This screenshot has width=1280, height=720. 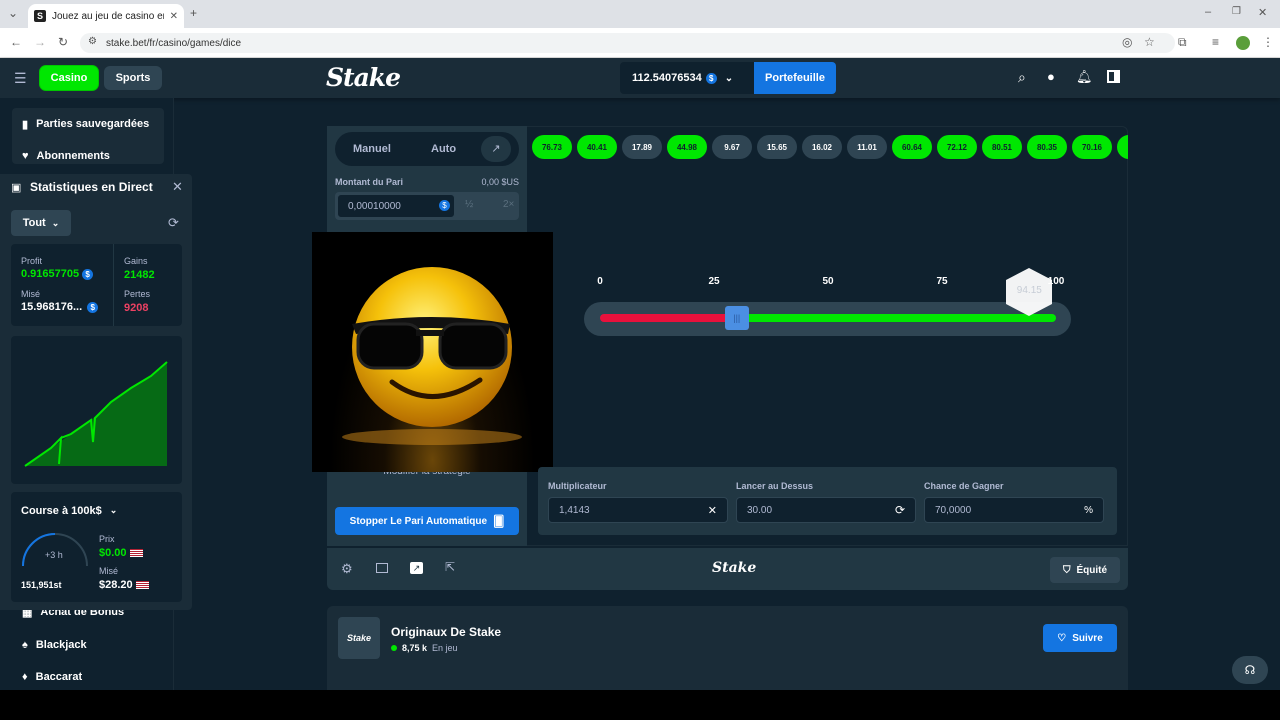 I want to click on result-pill: 72.12, so click(x=957, y=147).